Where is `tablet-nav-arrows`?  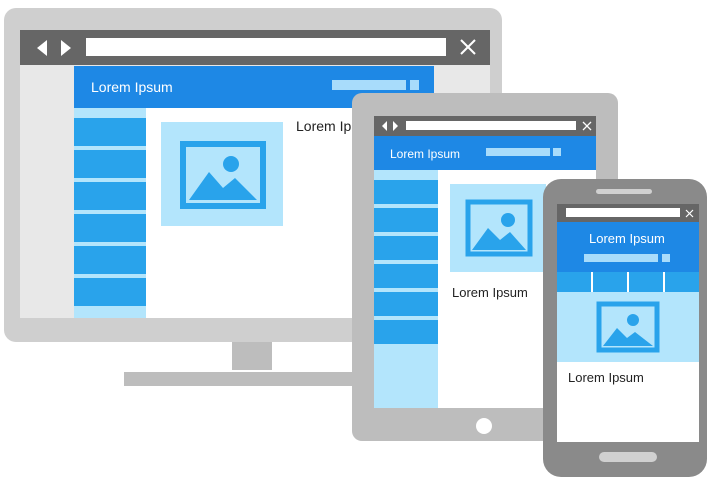
tablet-nav-arrows is located at coordinates (390, 126).